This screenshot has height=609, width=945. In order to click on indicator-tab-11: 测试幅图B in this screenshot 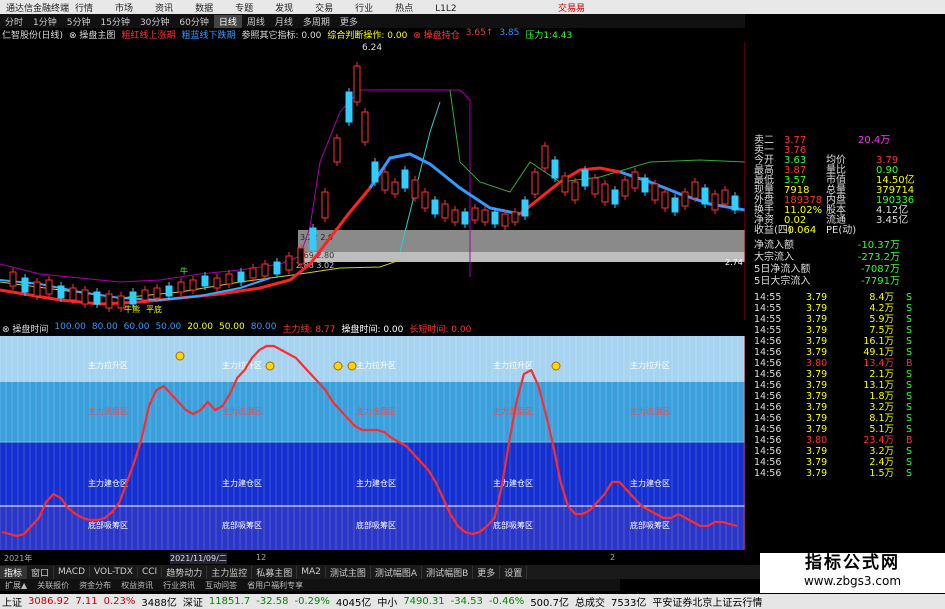, I will do `click(448, 572)`.